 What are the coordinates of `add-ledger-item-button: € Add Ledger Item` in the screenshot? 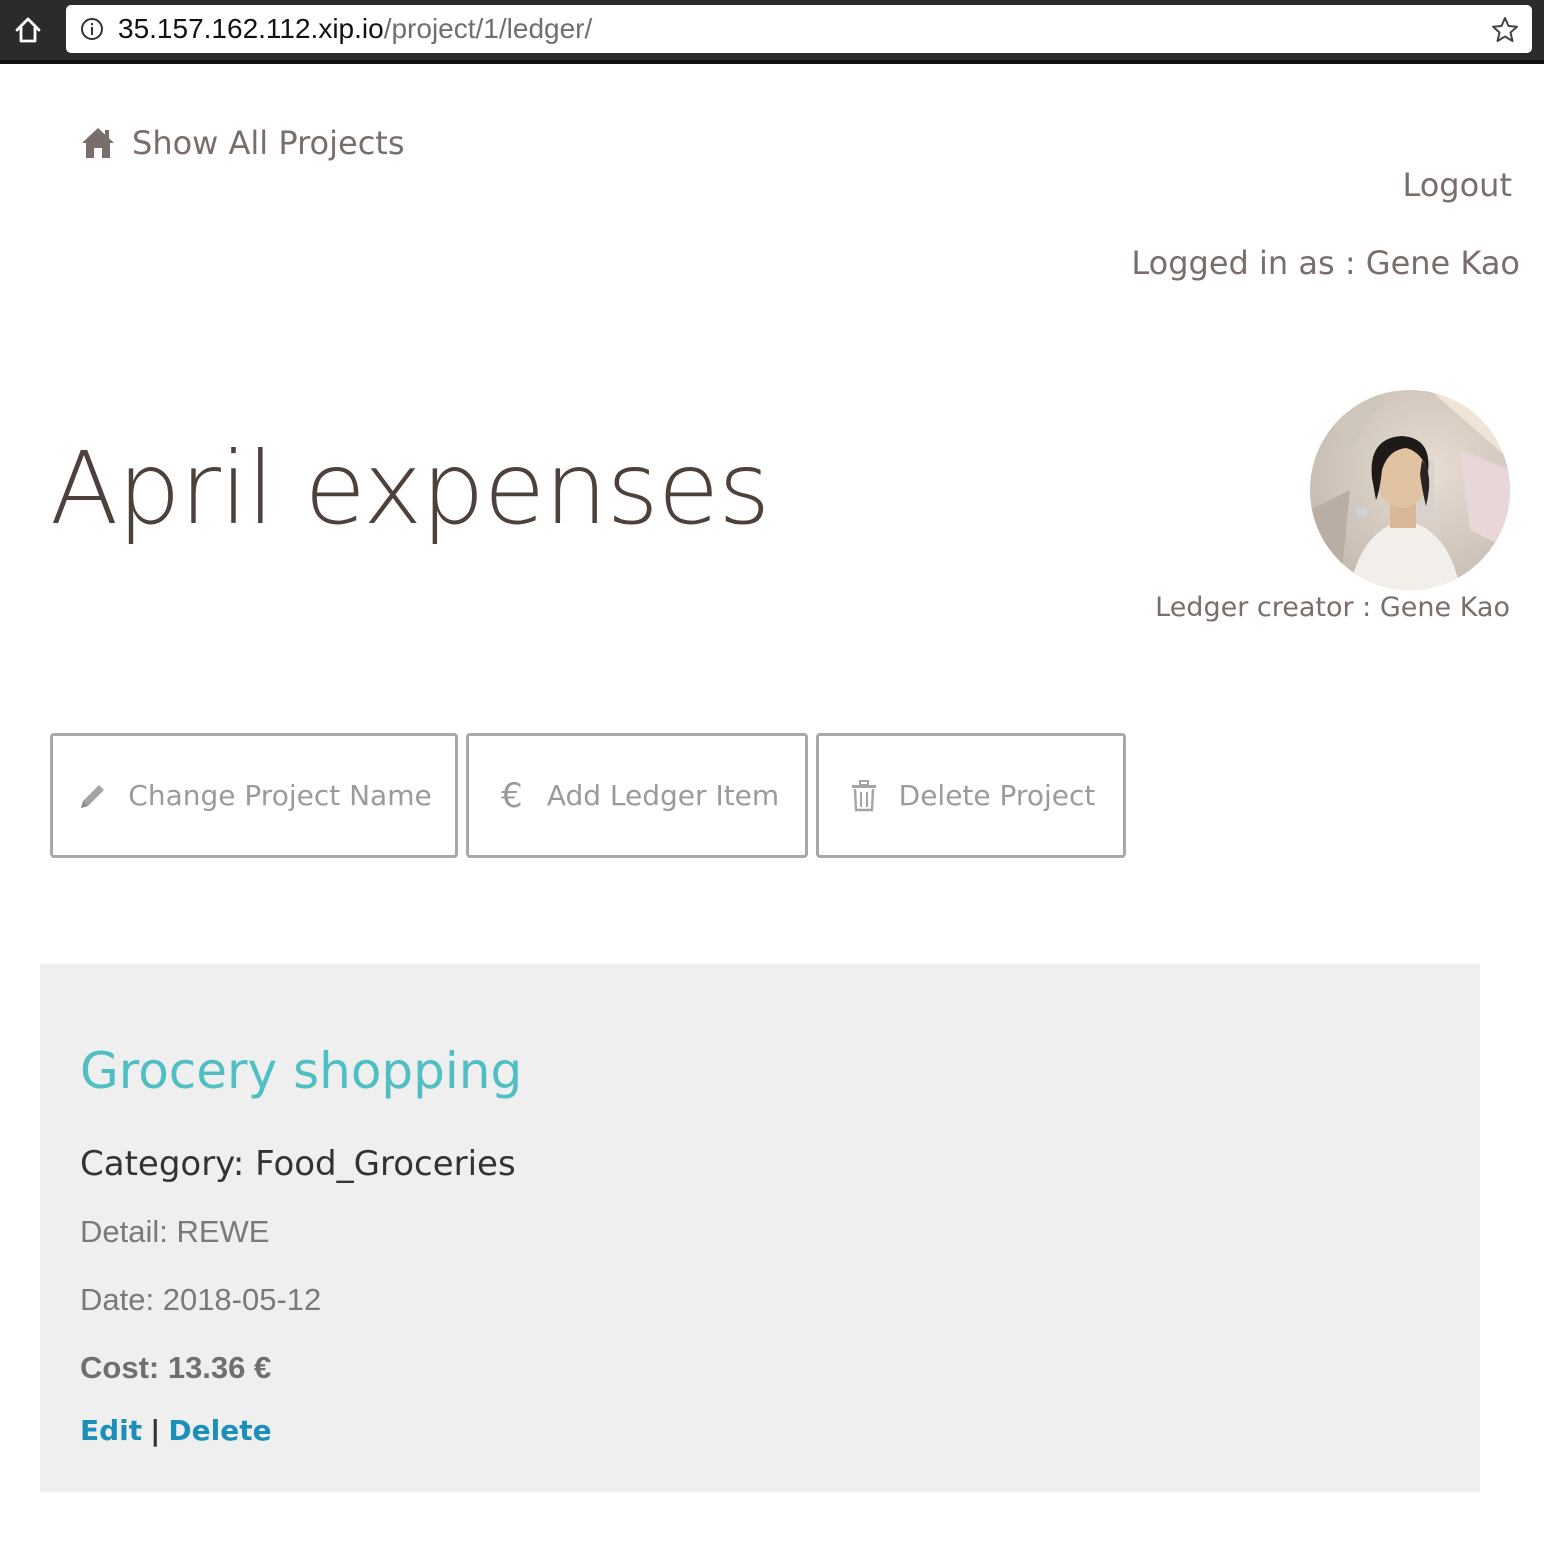 It's located at (637, 795).